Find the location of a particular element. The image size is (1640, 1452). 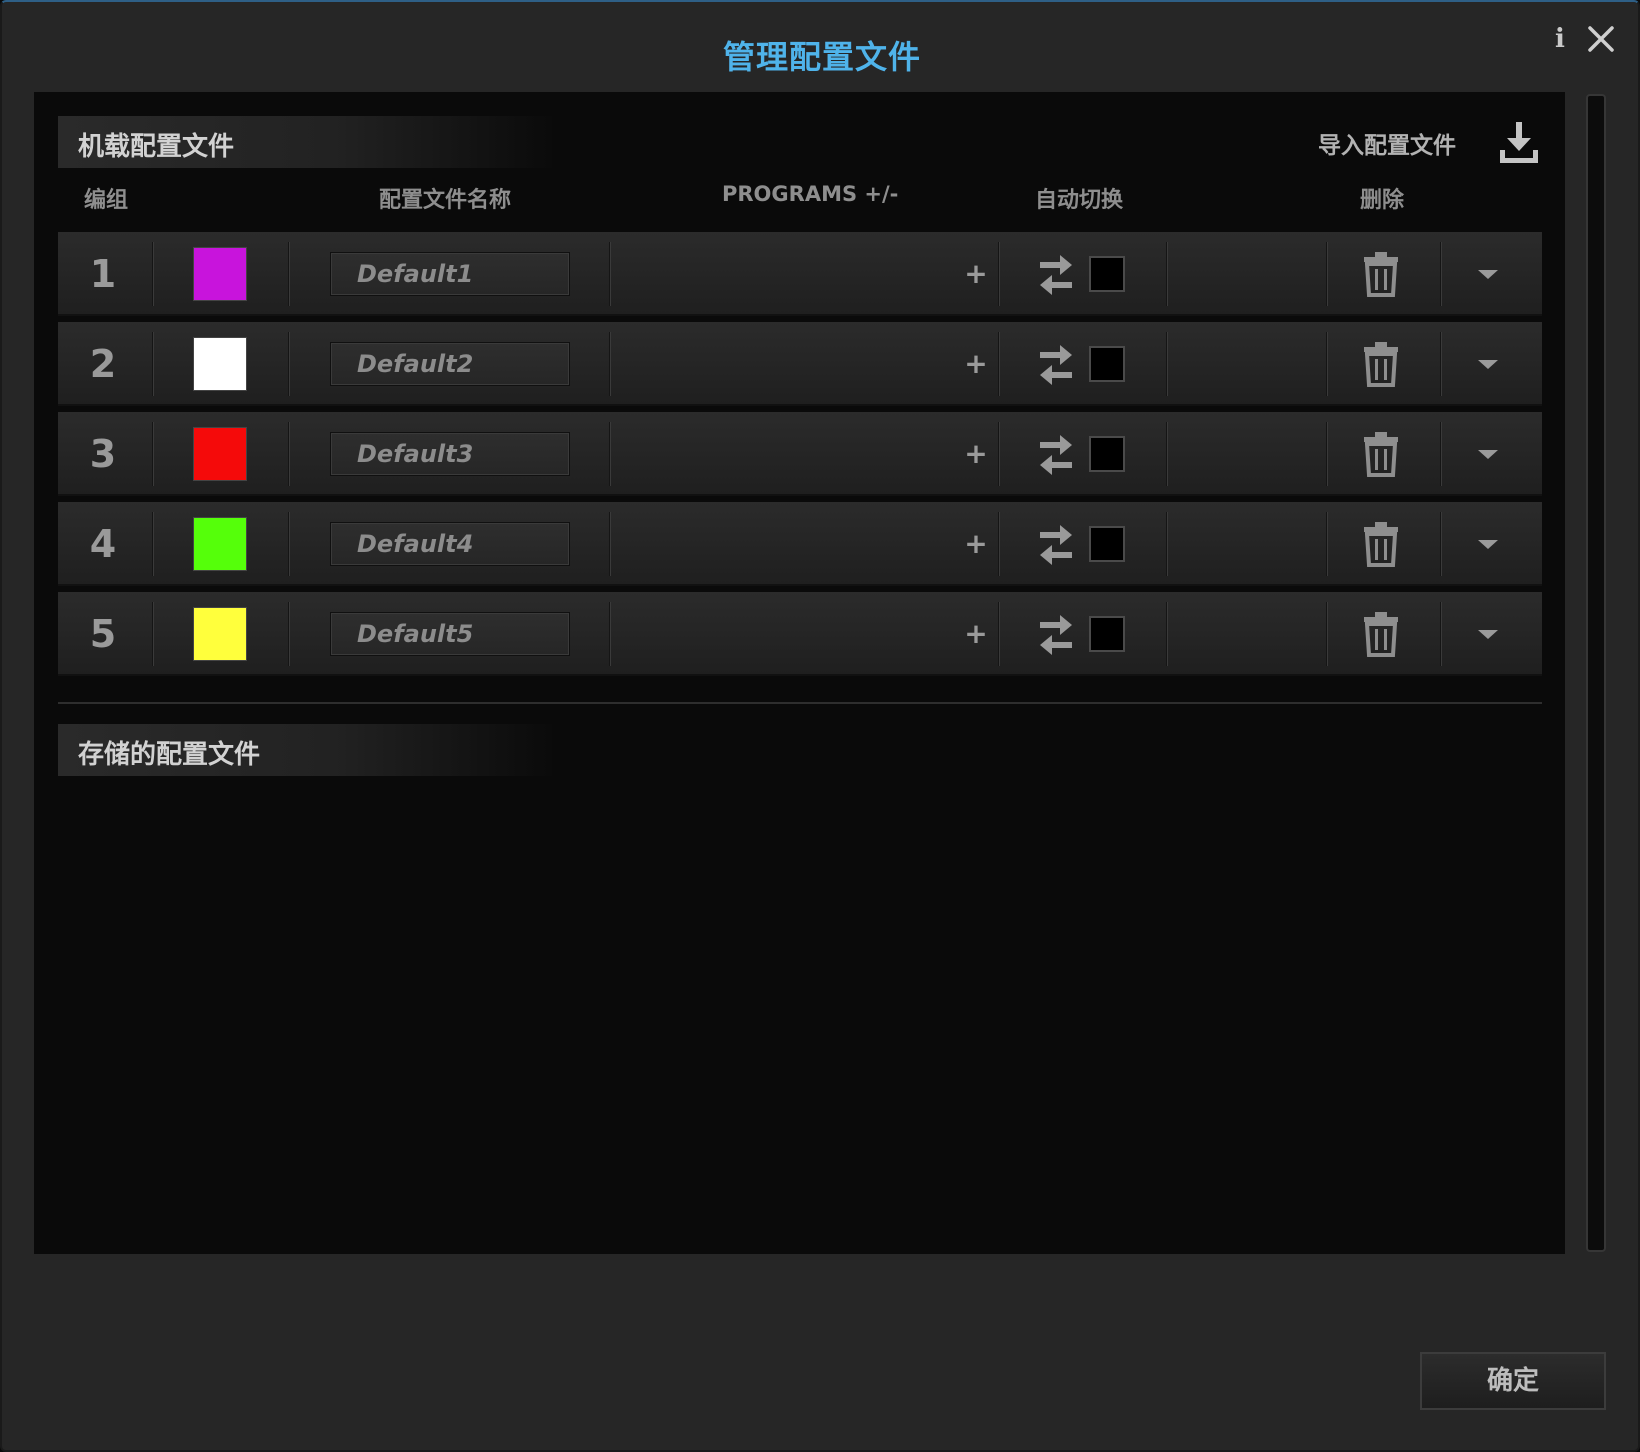

profile-row: 4 Default4 + is located at coordinates (800, 544).